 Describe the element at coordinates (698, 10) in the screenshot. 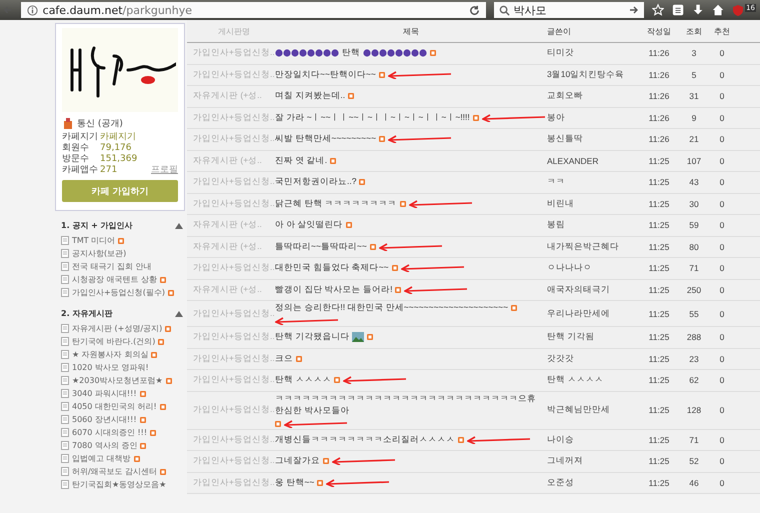

I see `download-icon` at that location.